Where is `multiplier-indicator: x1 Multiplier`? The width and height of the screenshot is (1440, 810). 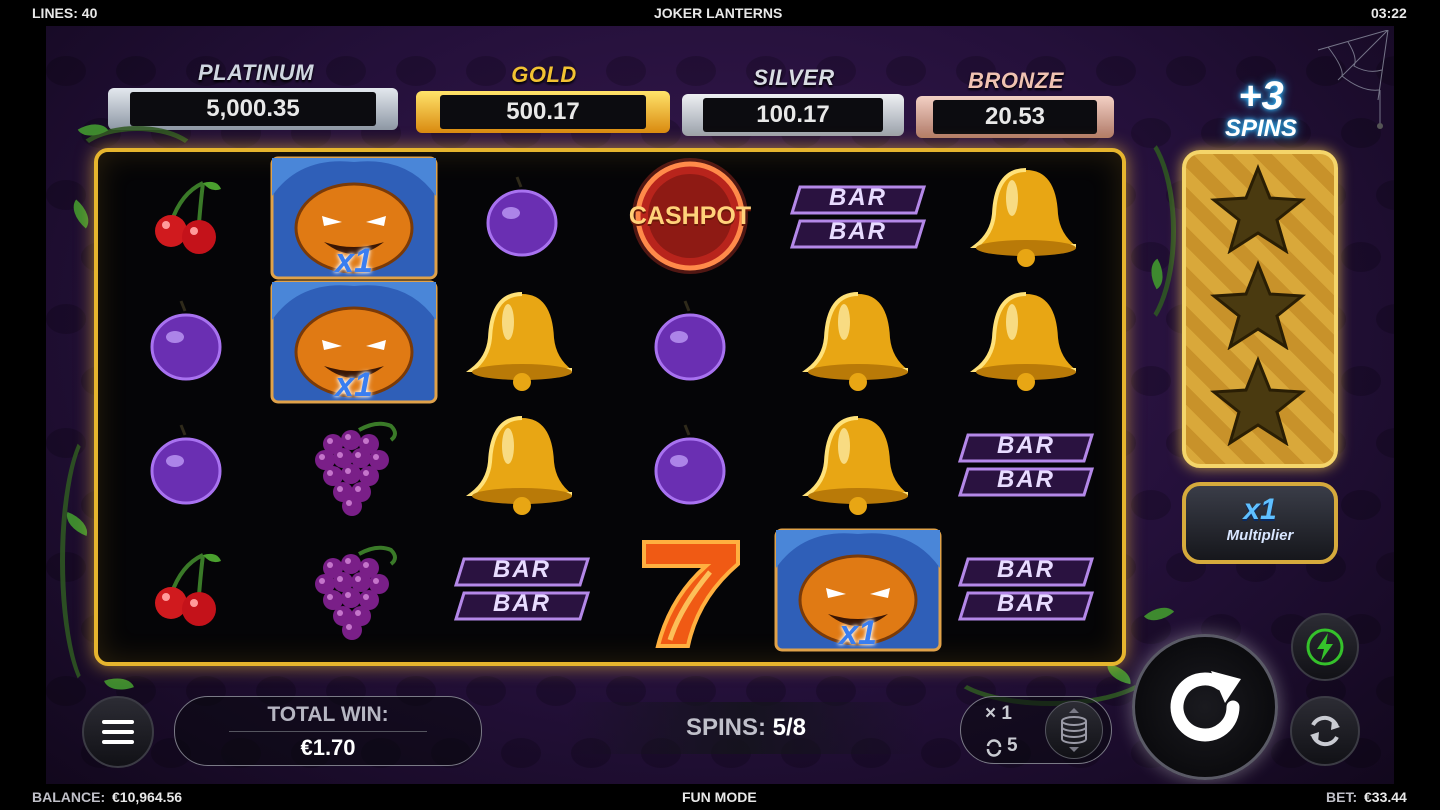
multiplier-indicator: x1 Multiplier is located at coordinates (1260, 523).